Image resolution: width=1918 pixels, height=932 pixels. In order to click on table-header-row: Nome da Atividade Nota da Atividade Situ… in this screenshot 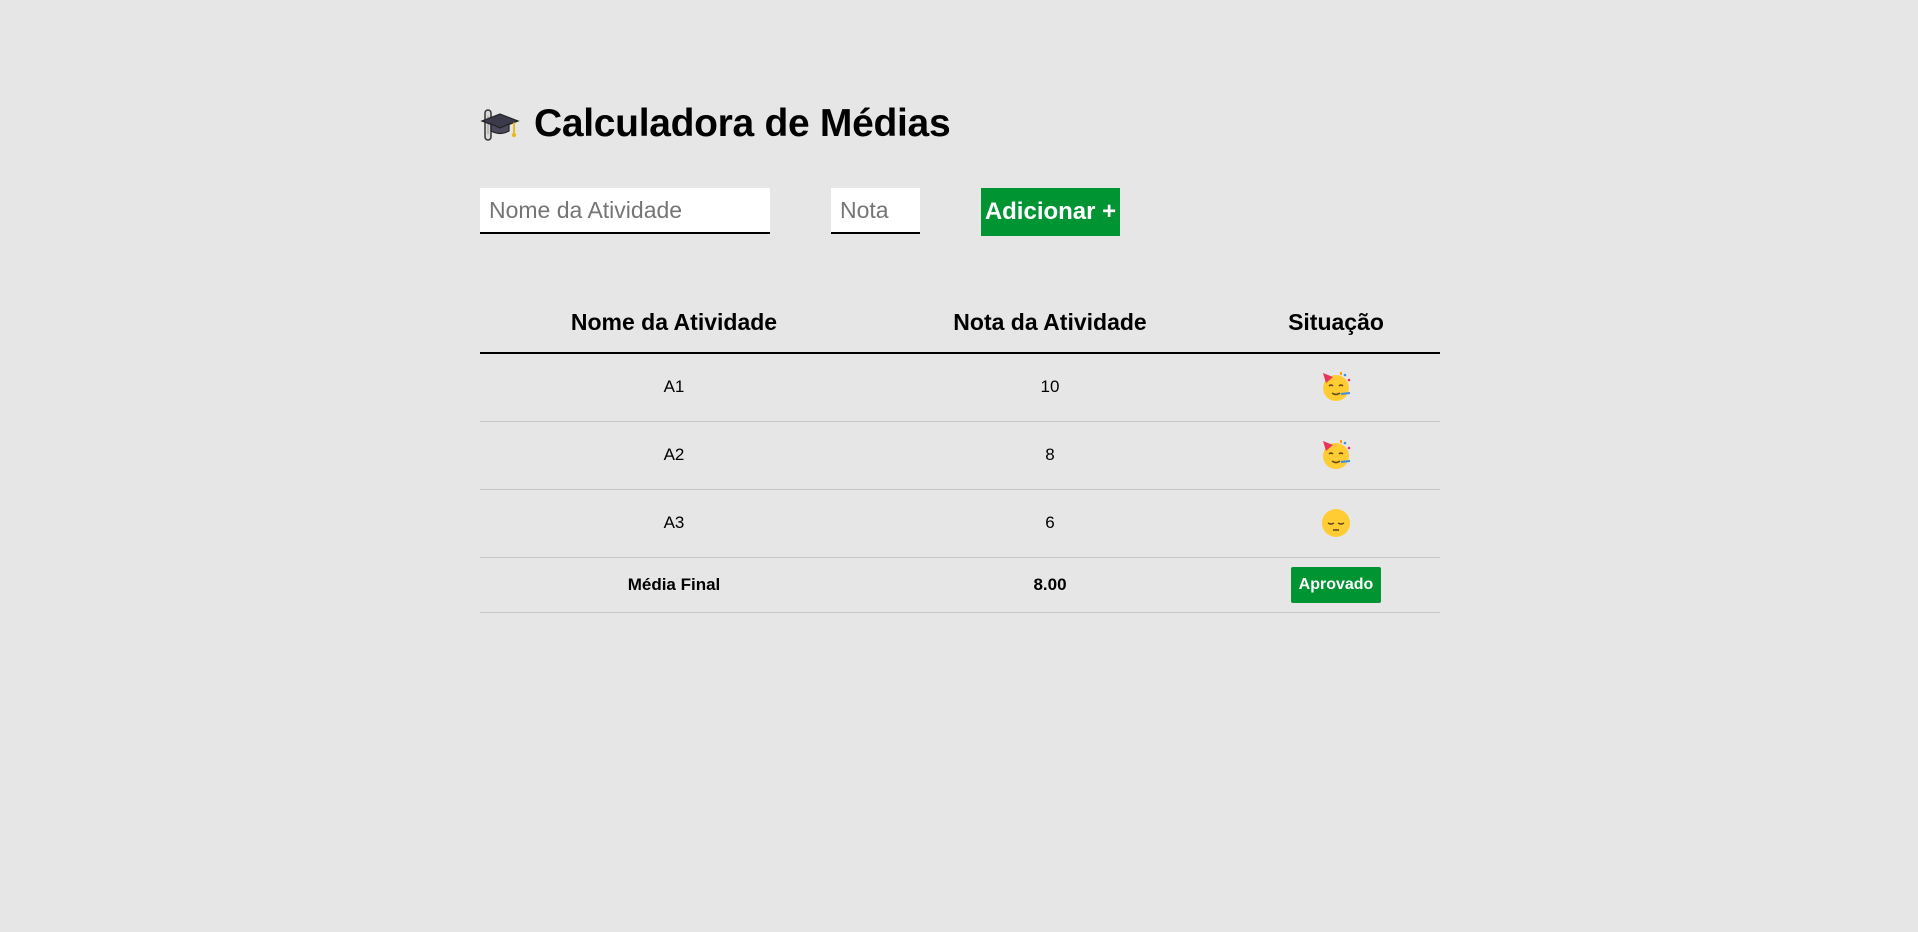, I will do `click(960, 323)`.